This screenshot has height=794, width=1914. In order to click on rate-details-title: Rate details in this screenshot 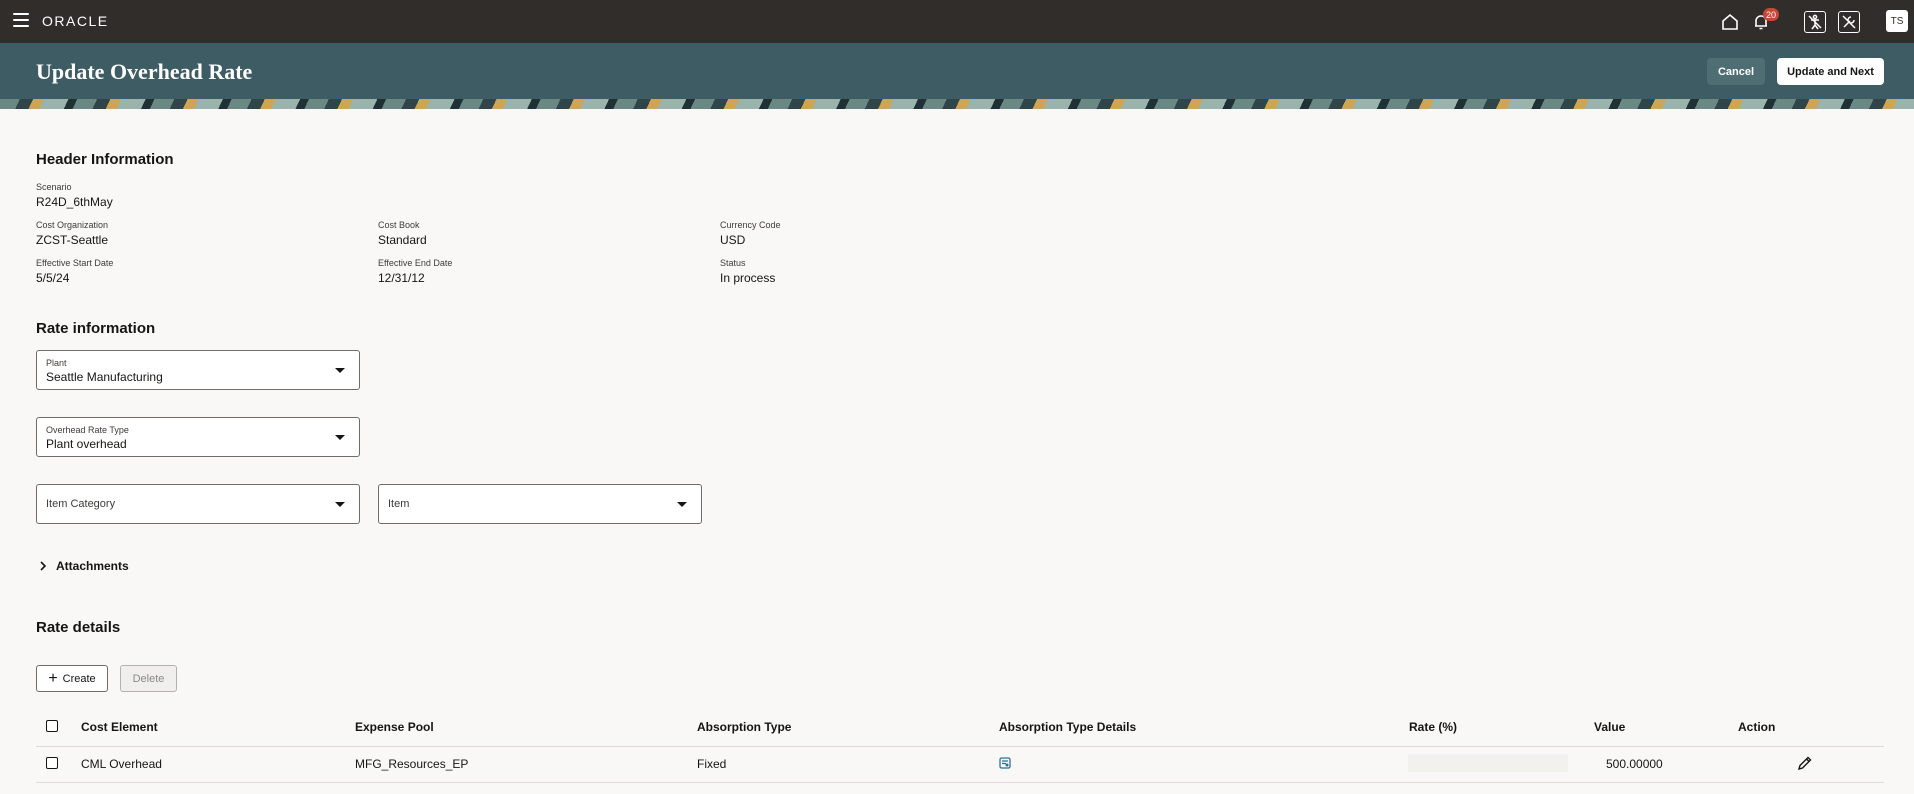, I will do `click(78, 627)`.